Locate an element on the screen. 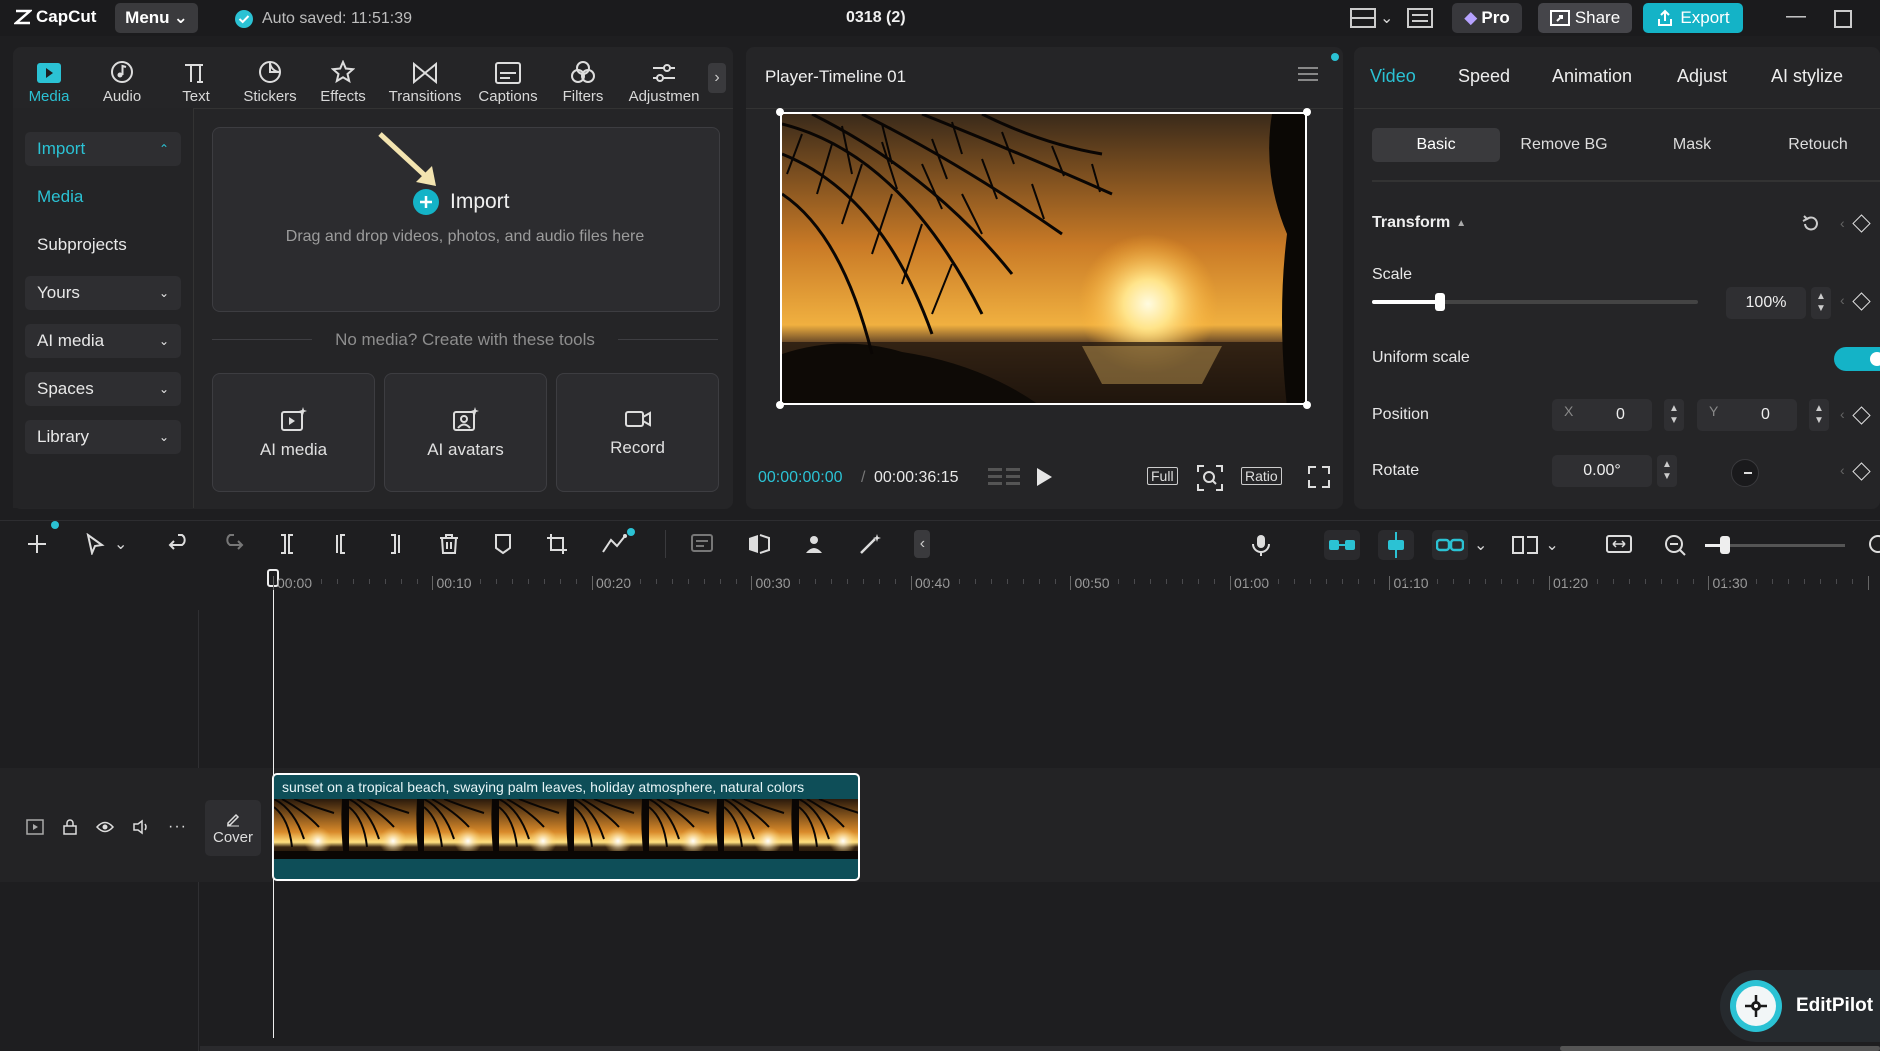  zoom-out-icon is located at coordinates (1675, 545).